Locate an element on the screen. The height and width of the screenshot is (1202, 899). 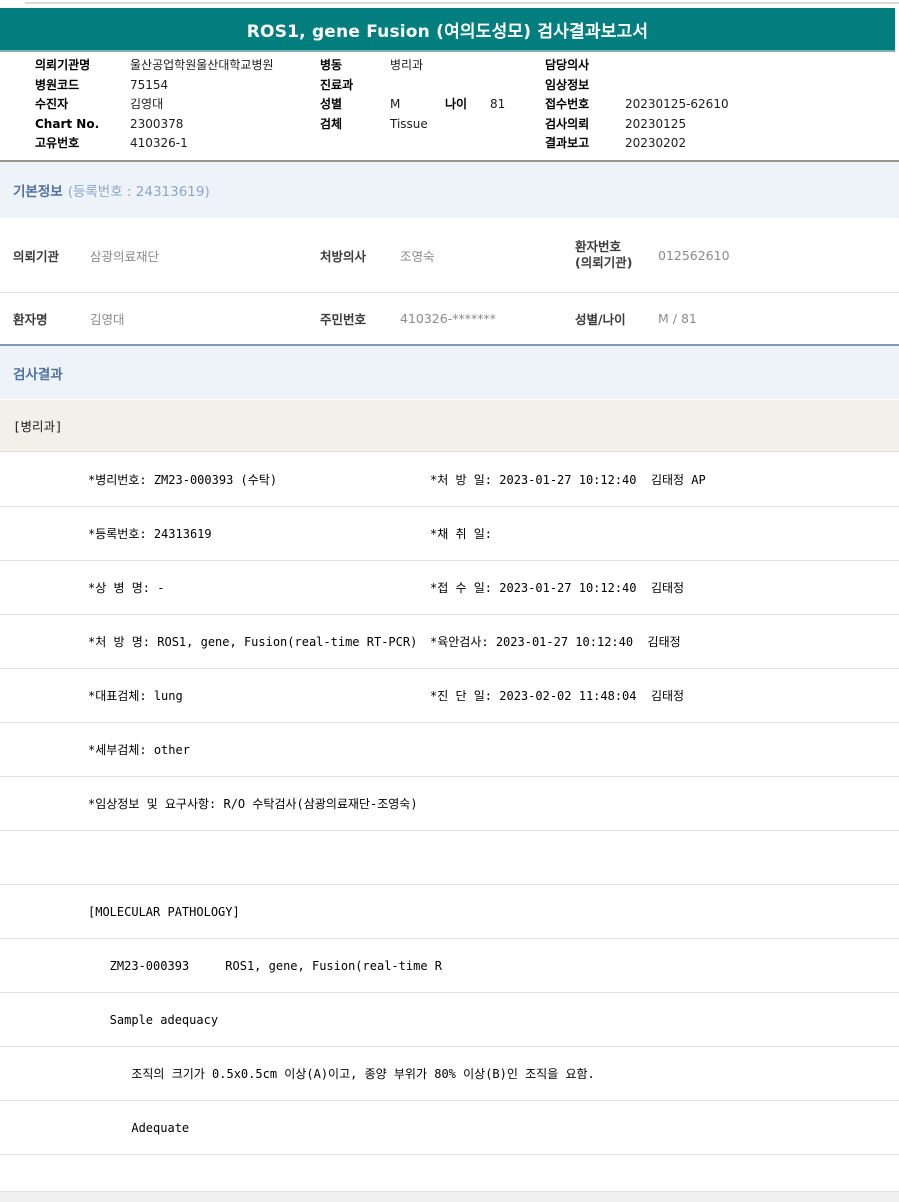
field-value: 김영대 is located at coordinates (147, 104).